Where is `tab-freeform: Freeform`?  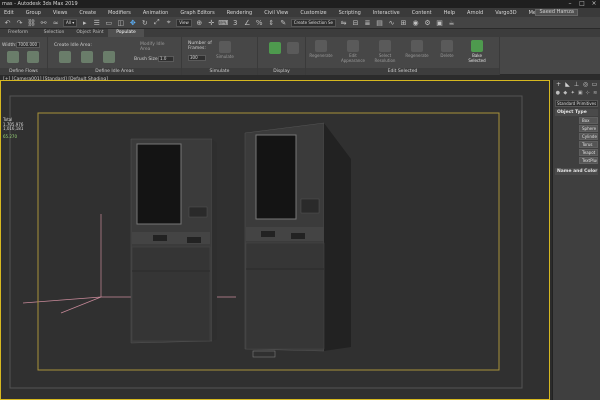 tab-freeform: Freeform is located at coordinates (18, 33).